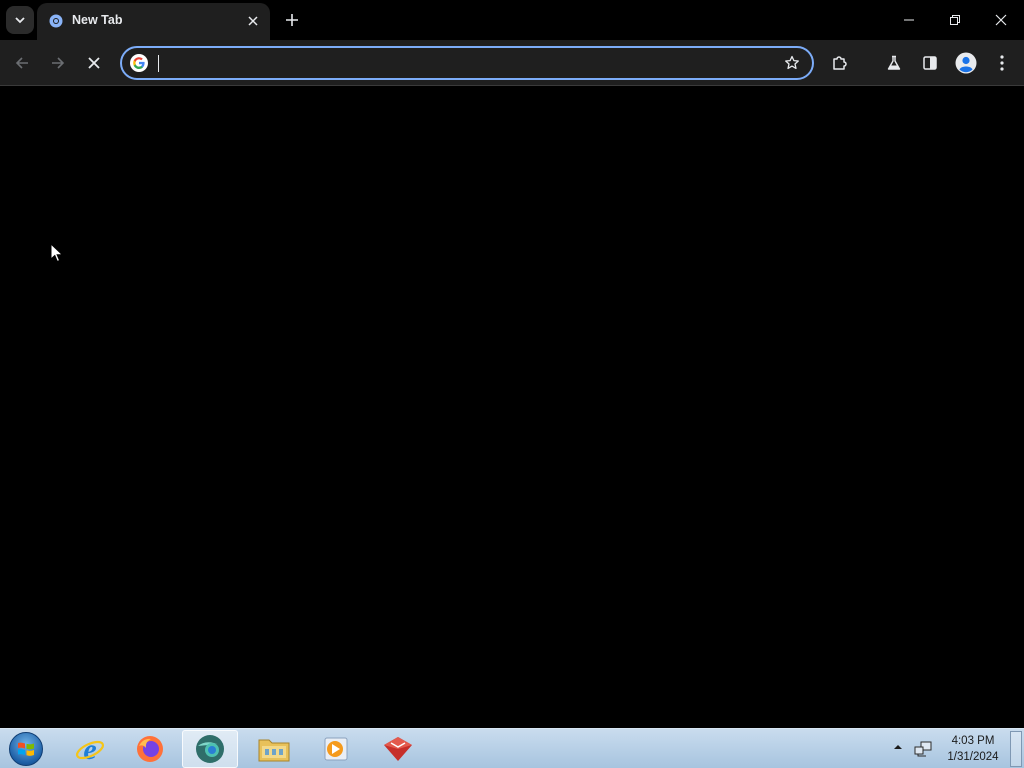 Image resolution: width=1024 pixels, height=768 pixels. I want to click on internet-explorer-icon: e, so click(90, 749).